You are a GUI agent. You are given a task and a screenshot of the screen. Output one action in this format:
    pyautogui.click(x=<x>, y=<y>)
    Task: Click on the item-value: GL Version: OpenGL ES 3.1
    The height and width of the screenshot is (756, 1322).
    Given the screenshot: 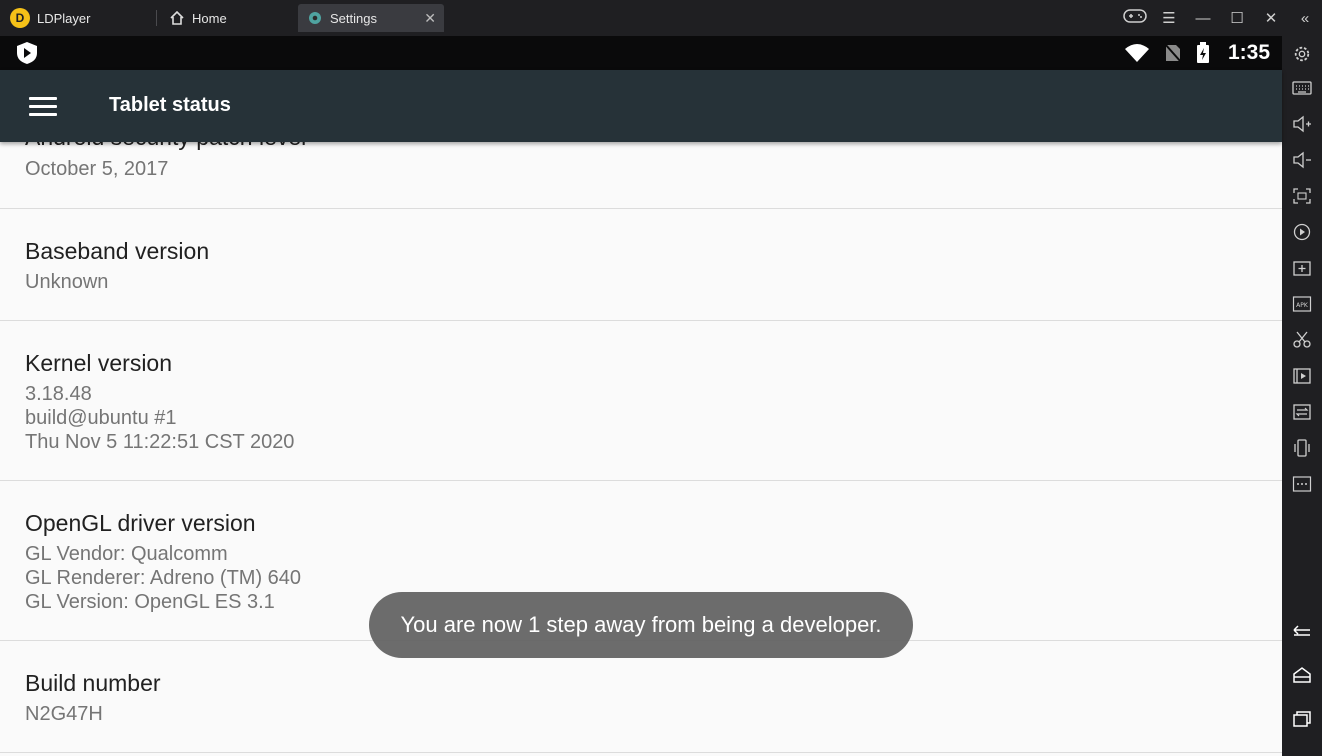 What is the action you would take?
    pyautogui.click(x=150, y=602)
    